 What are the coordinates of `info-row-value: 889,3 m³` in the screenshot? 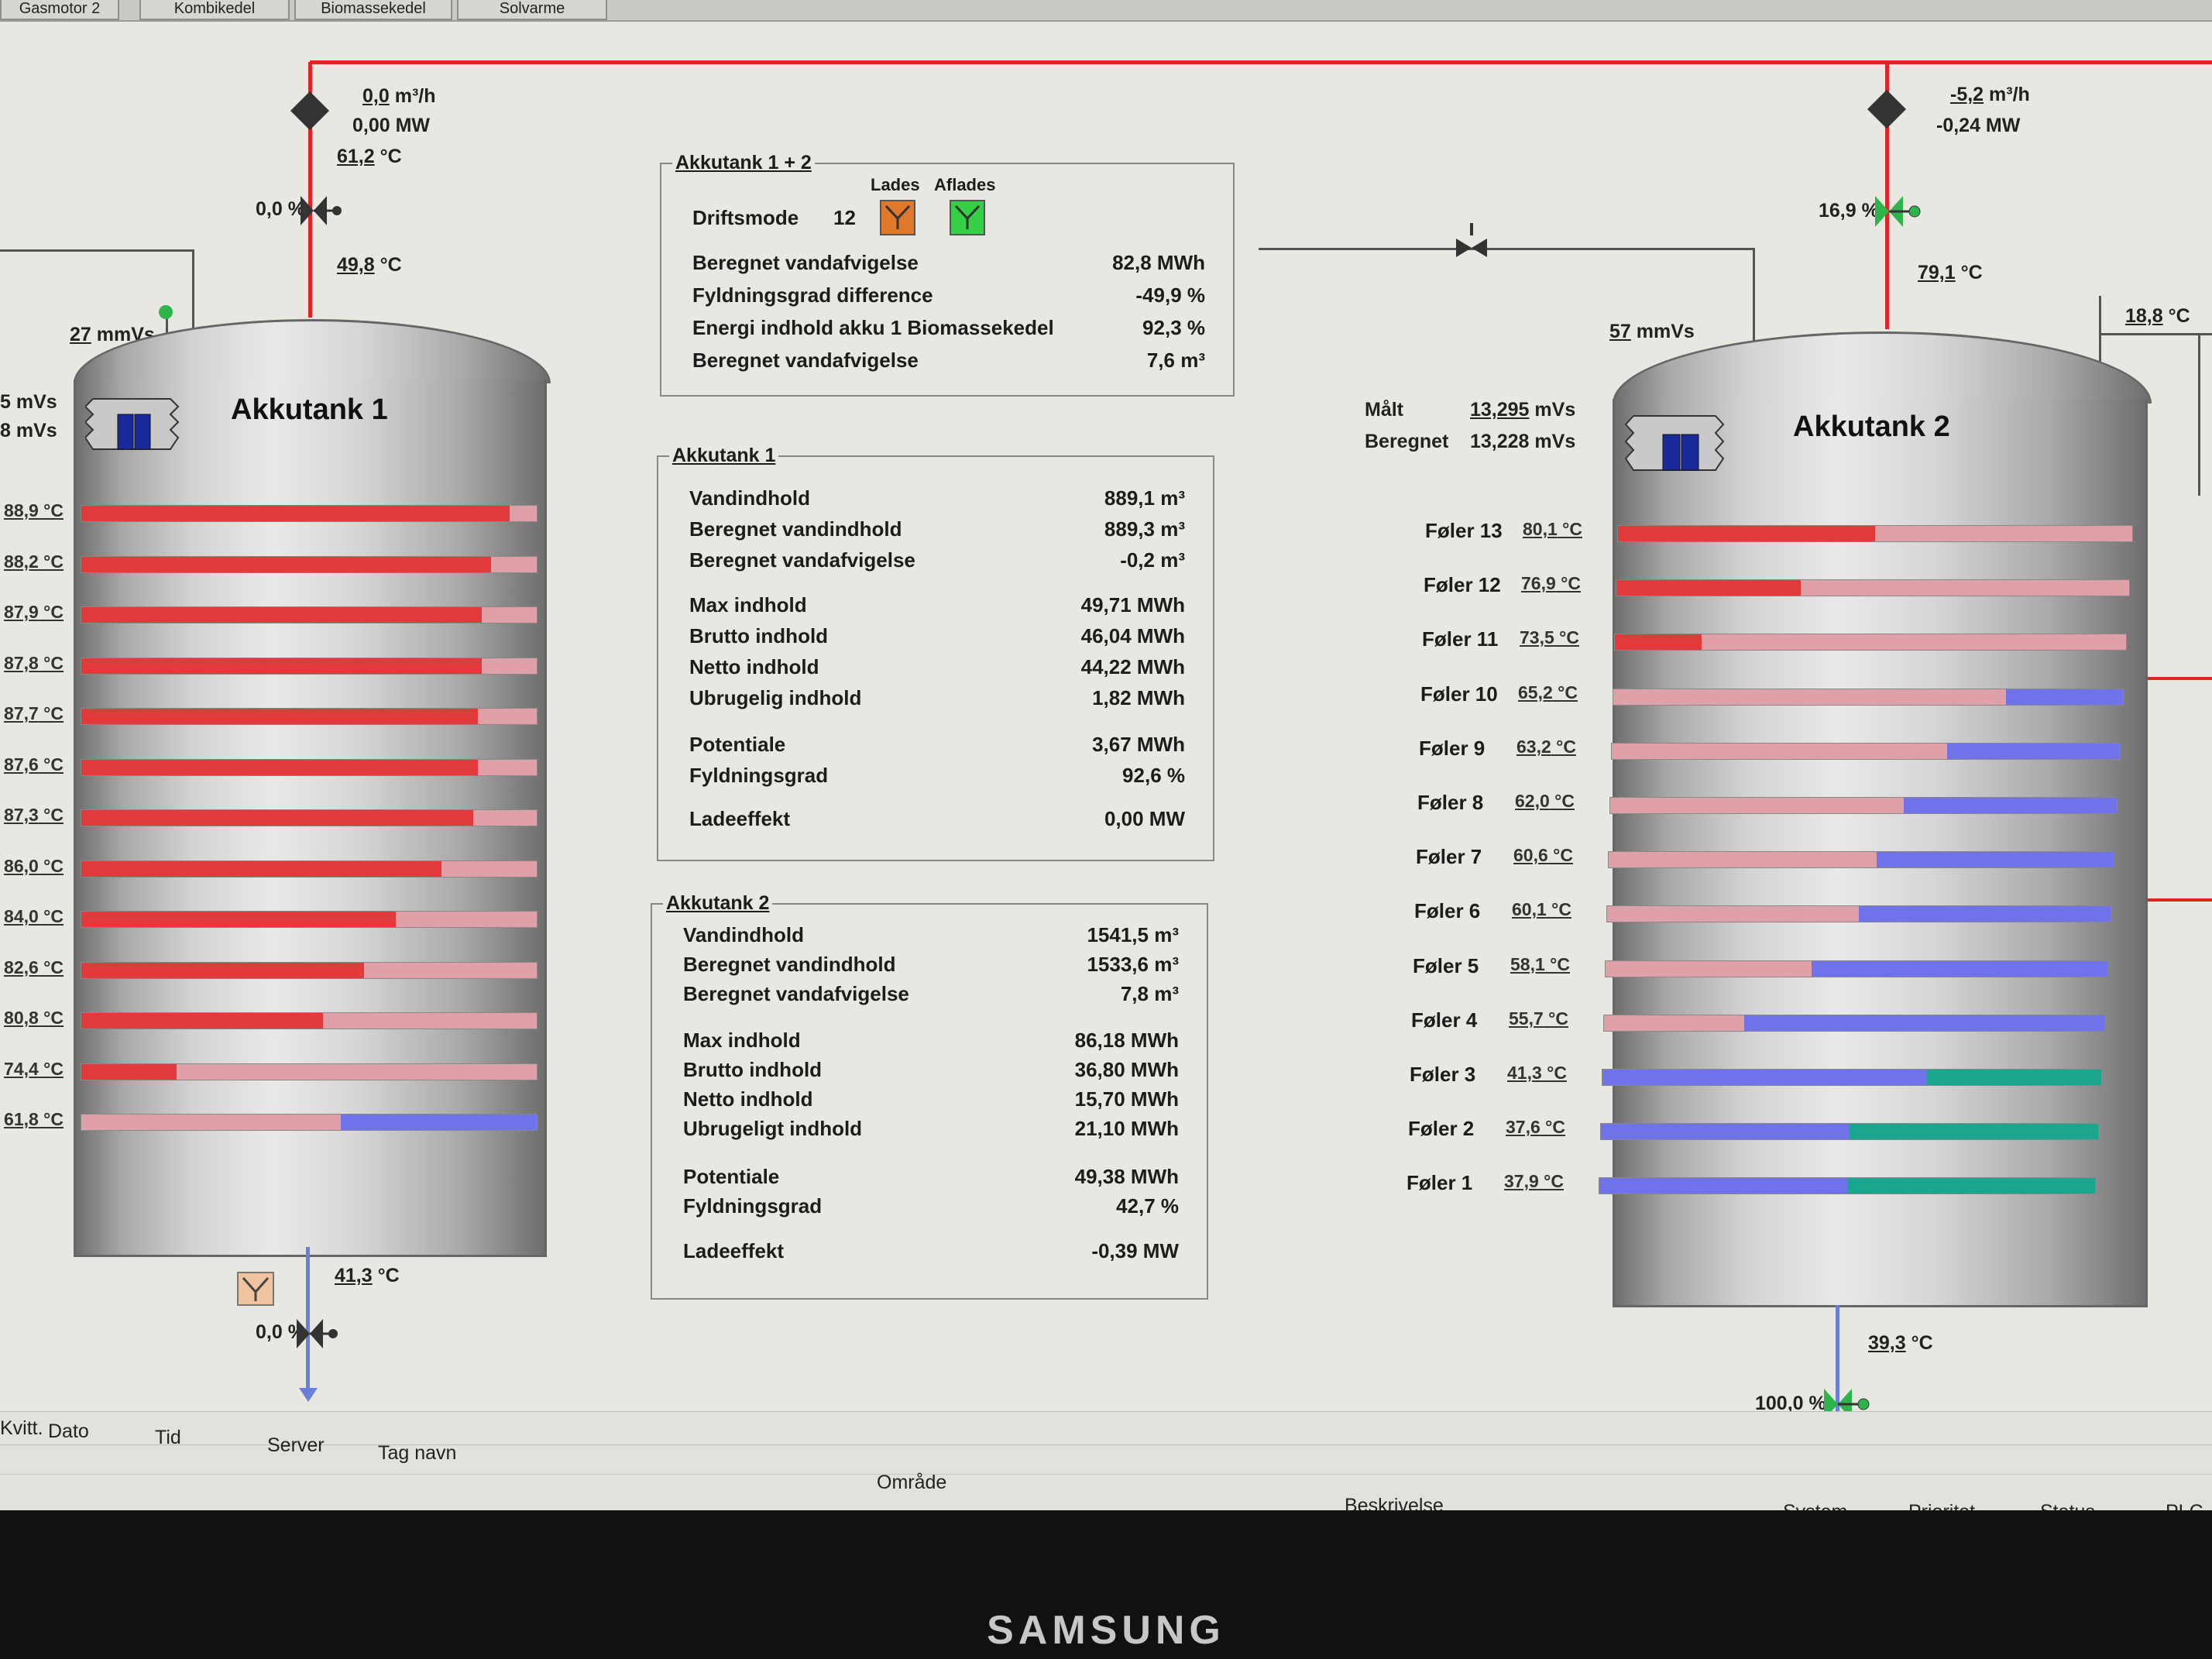 It's located at (1144, 529).